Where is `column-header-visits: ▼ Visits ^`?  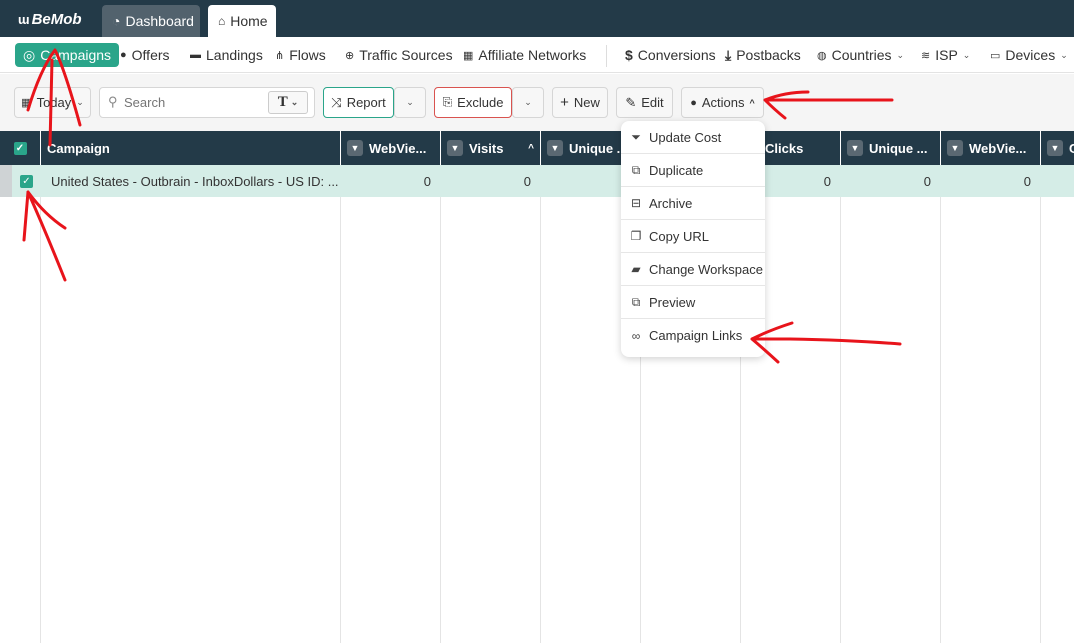 column-header-visits: ▼ Visits ^ is located at coordinates (491, 148).